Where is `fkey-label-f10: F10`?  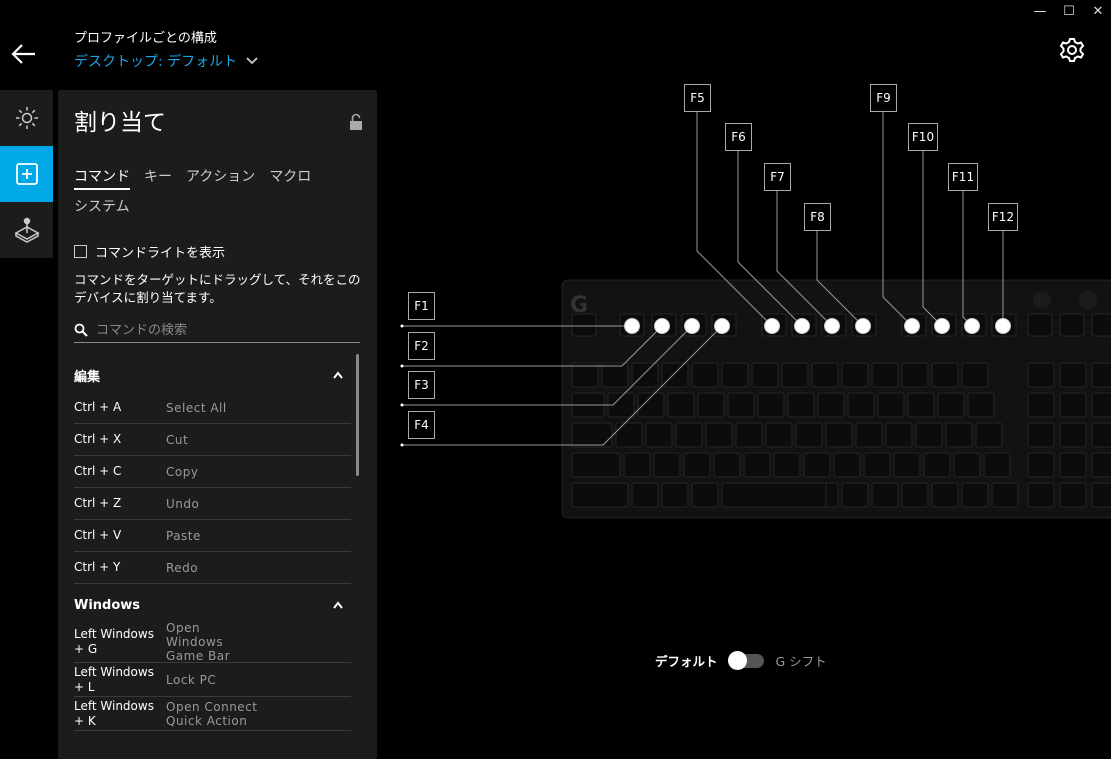
fkey-label-f10: F10 is located at coordinates (923, 137).